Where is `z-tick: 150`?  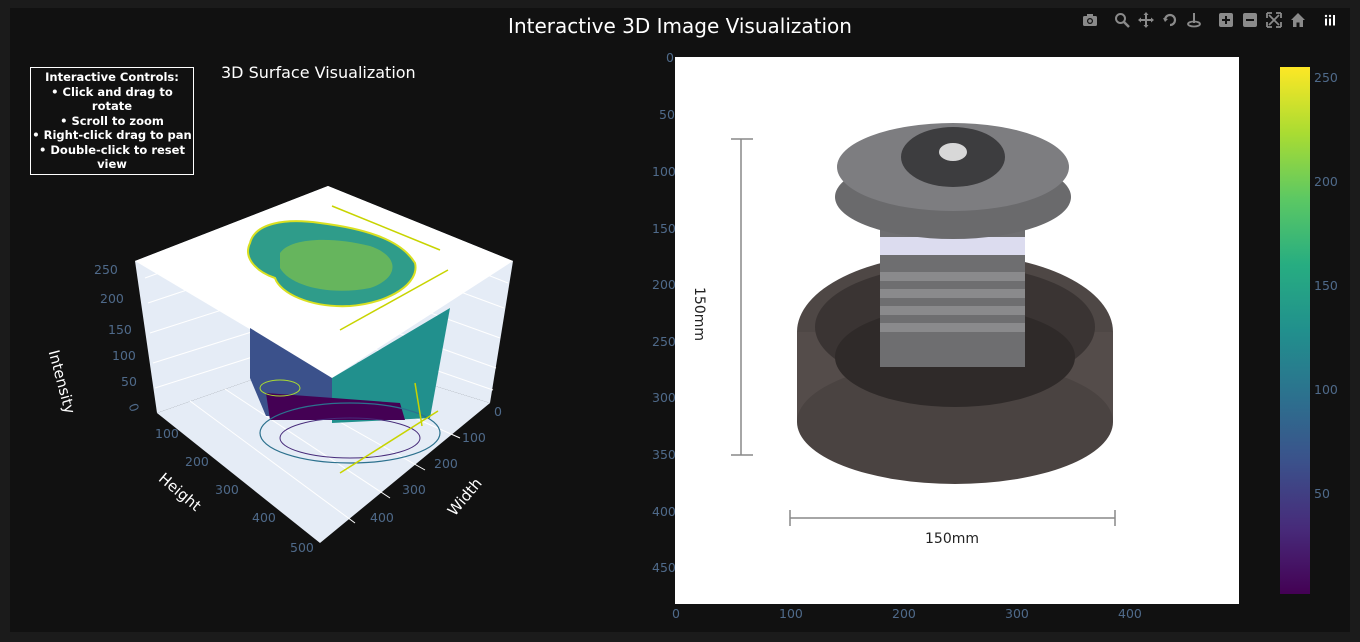
z-tick: 150 is located at coordinates (120, 329).